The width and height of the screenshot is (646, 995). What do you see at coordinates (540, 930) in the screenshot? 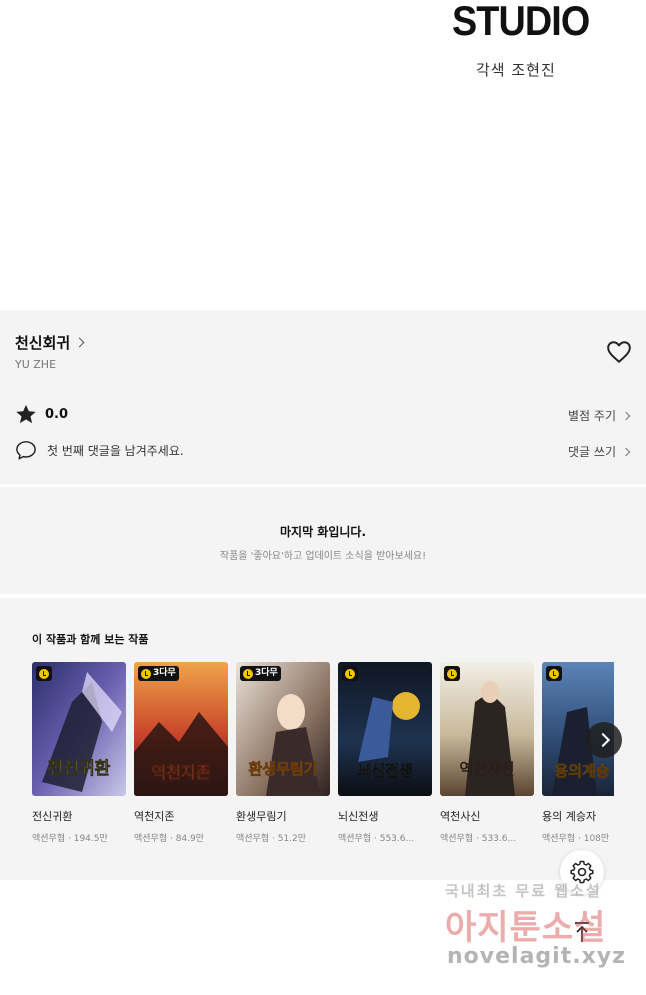
I see `site-watermark: 국내최초 무료 웹소설 아지툰소설 novelagit.xyz` at bounding box center [540, 930].